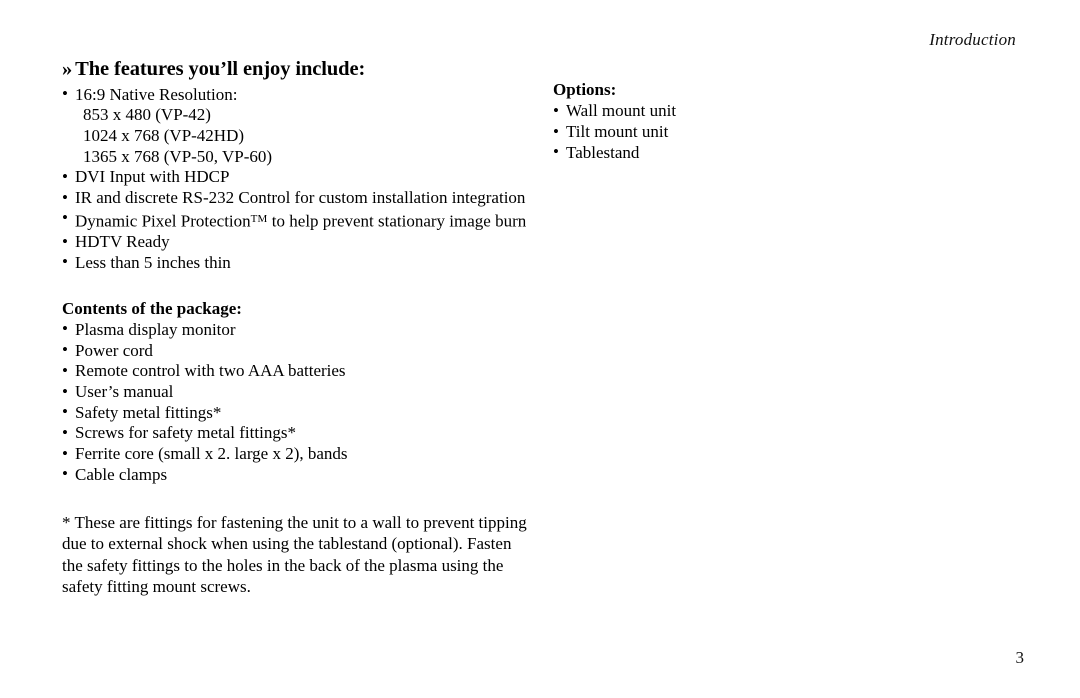 The height and width of the screenshot is (698, 1080). Describe the element at coordinates (397, 221) in the screenshot. I see `list-item-label-suffix: to help prevent stationary image burn` at that location.